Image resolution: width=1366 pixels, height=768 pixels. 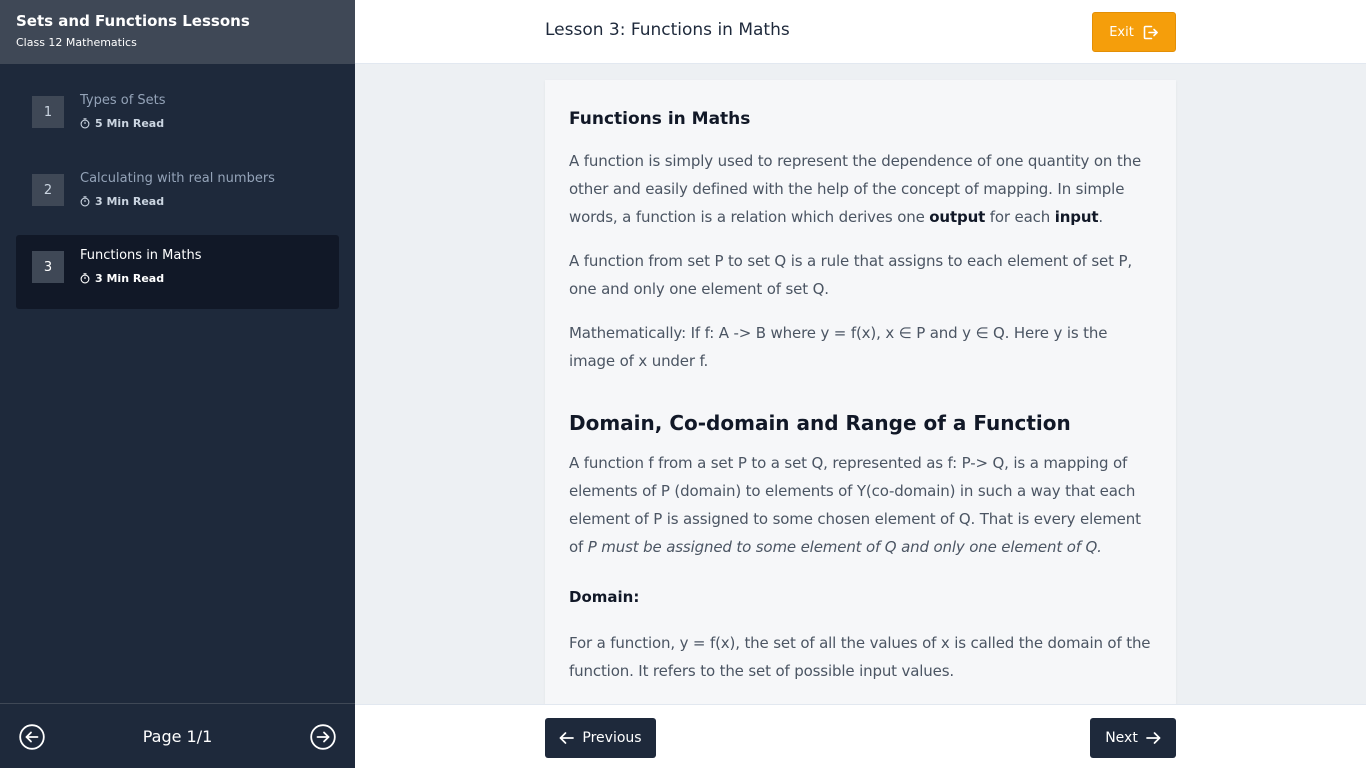 I want to click on lesson-title: Functions in Maths, so click(x=141, y=255).